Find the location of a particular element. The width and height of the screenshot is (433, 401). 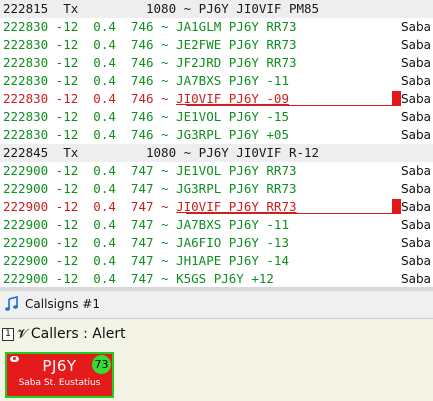

log-row-text: 222900 -12 0.4 747 ~ JG3RPL PJ6Y RR73 is located at coordinates (150, 188).